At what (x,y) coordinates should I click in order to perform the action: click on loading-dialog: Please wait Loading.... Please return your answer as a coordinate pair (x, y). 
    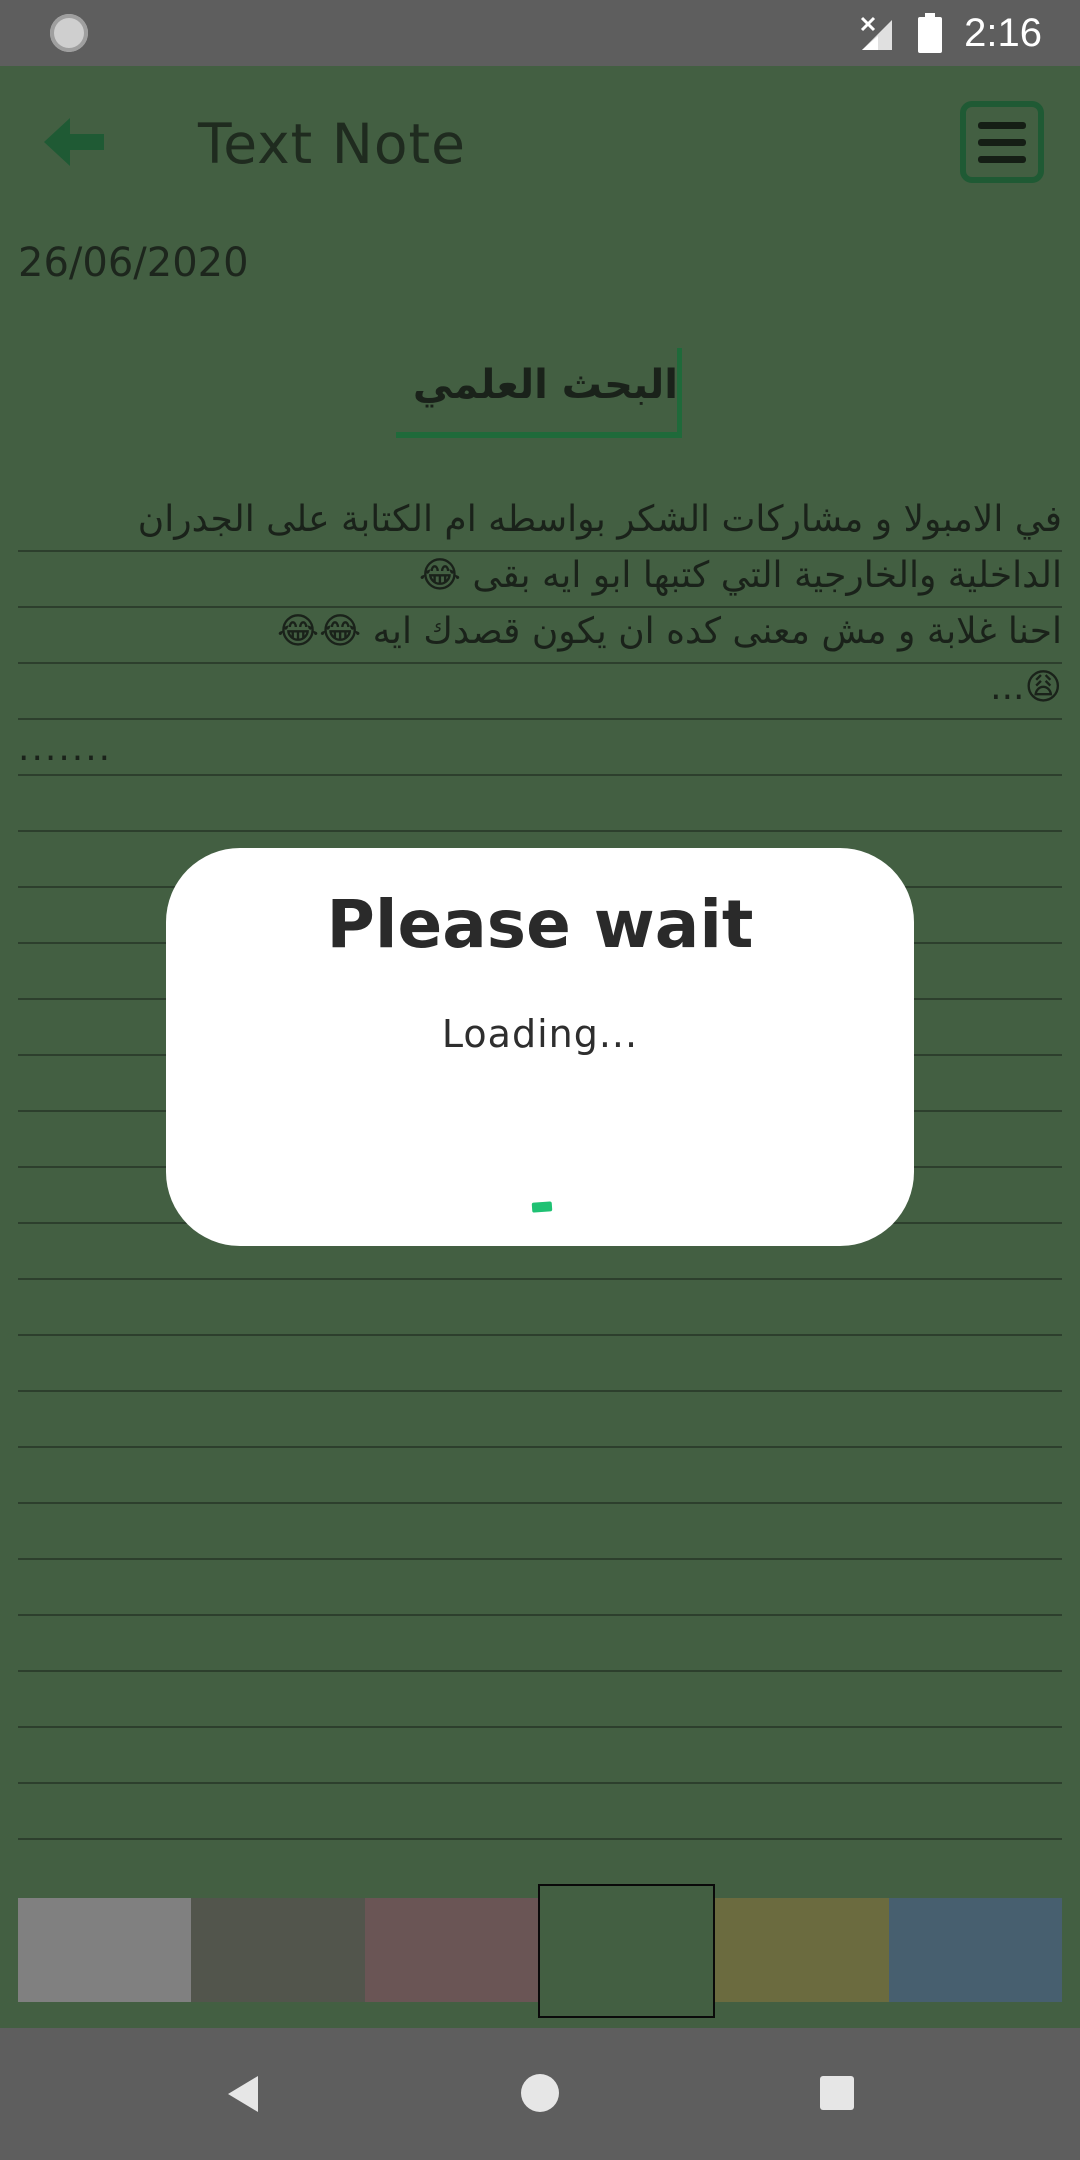
    Looking at the image, I should click on (540, 1047).